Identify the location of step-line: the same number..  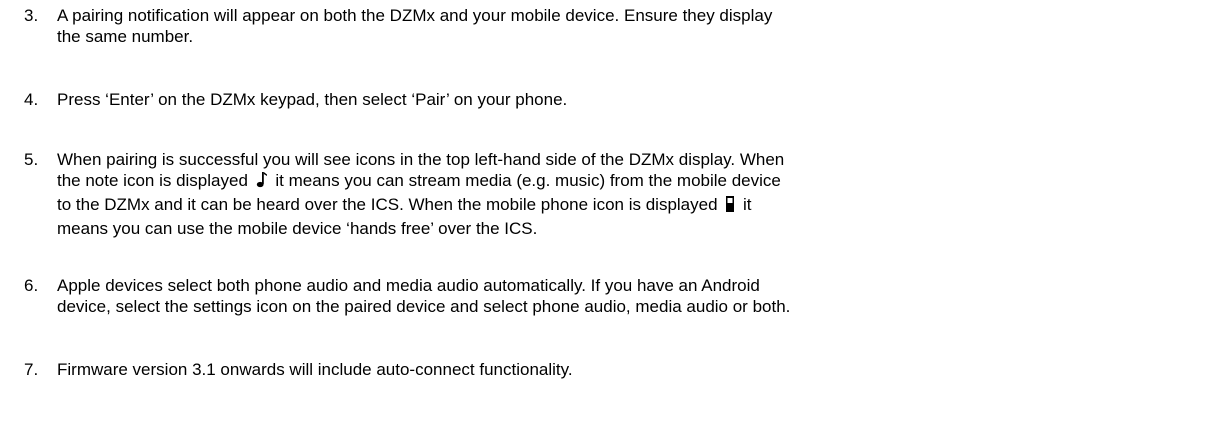
(125, 36).